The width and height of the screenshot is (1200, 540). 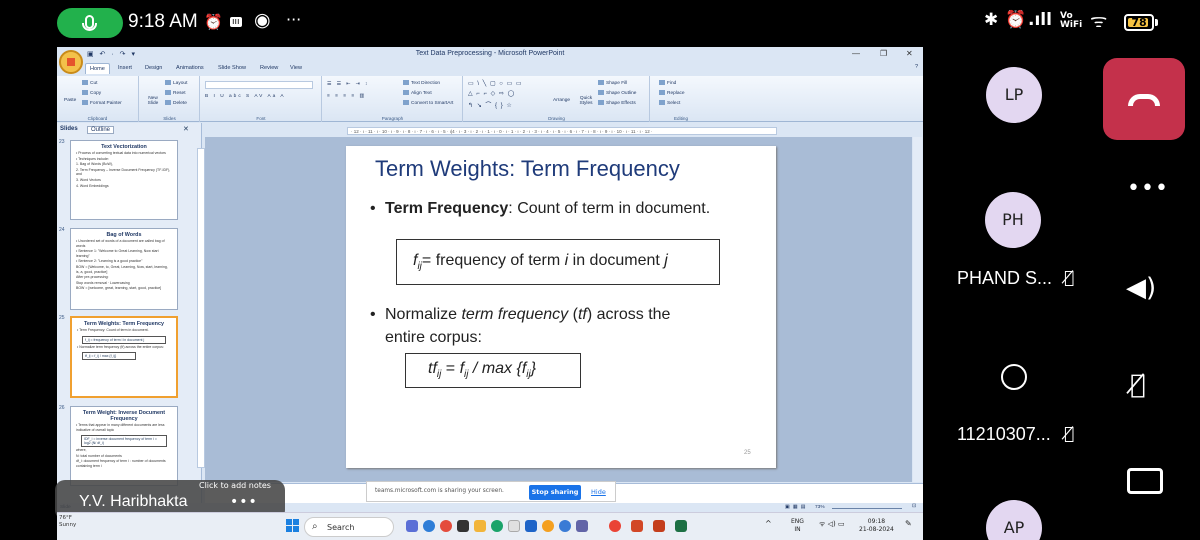 I want to click on chrome-browser-icon, so click(x=615, y=526).